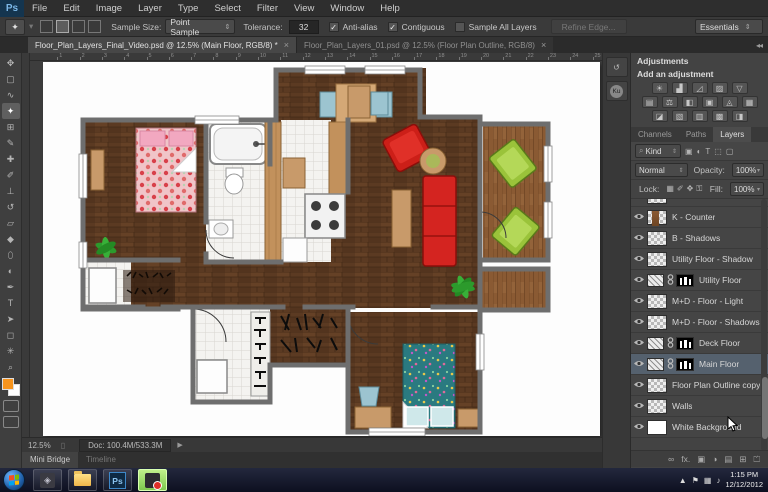 This screenshot has height=492, width=768. I want to click on screen-mode-icon, so click(10, 422).